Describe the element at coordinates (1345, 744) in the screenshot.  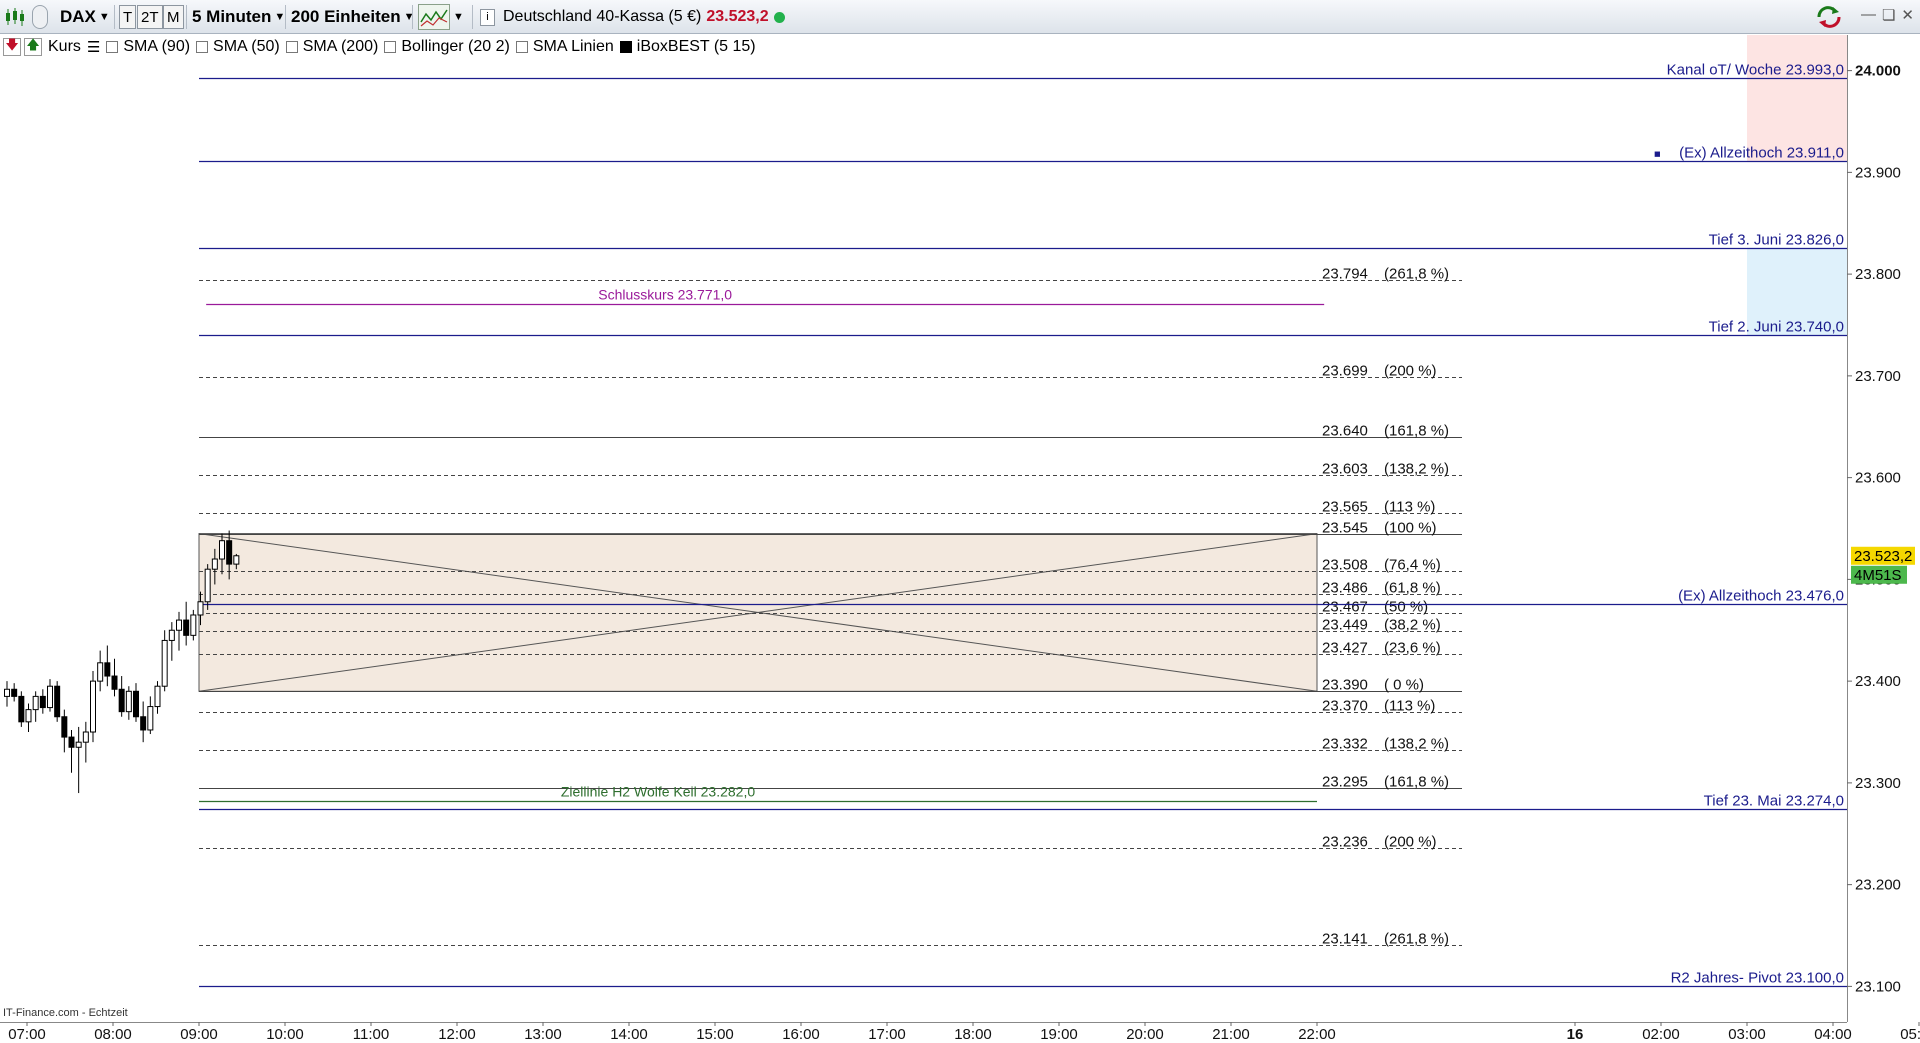
I see `fib-price-label: 23.332` at that location.